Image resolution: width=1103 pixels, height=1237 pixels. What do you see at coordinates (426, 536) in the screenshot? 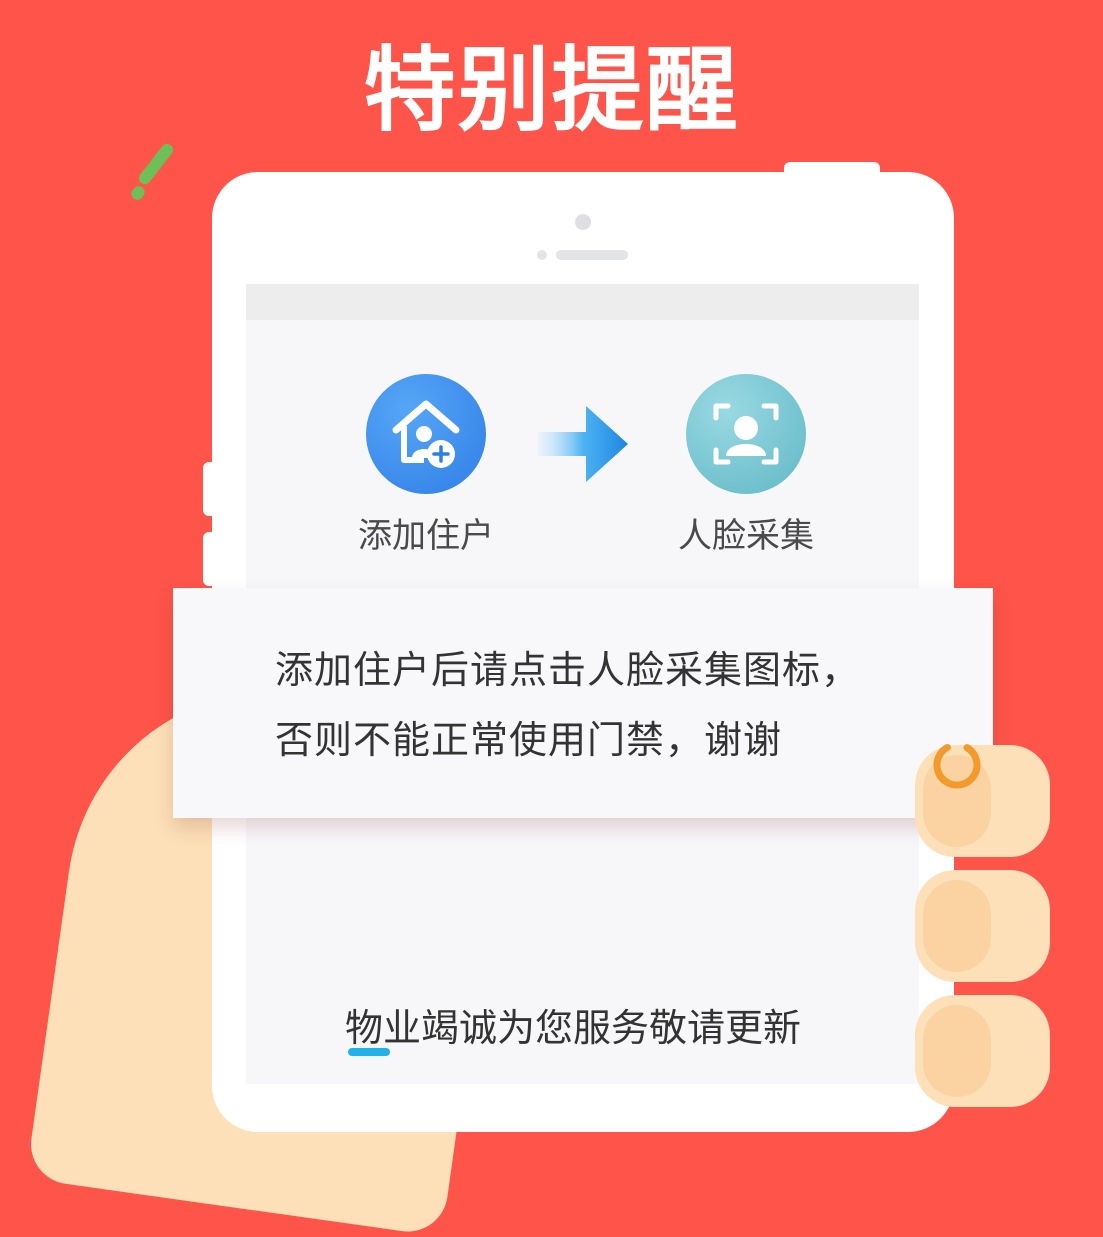
I see `add-resident-label: 添加住户` at bounding box center [426, 536].